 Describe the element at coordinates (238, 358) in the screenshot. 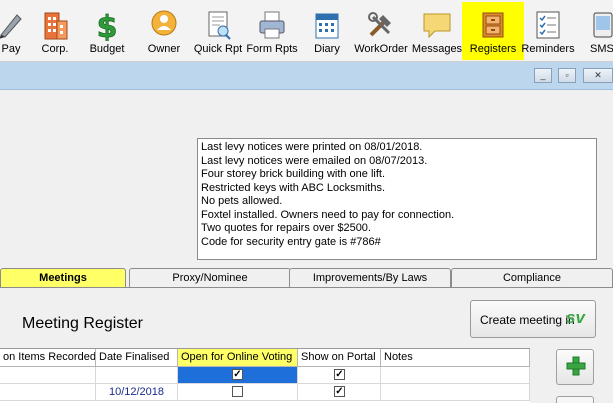

I see `column-header-online-voting: Open for Online Voting` at that location.